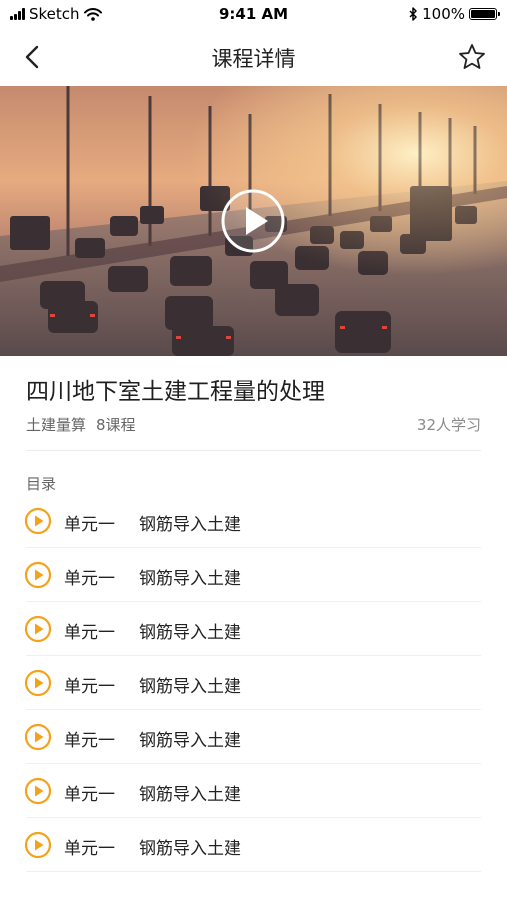 The image size is (507, 900). Describe the element at coordinates (56, 425) in the screenshot. I see `course-category: 土建量算` at that location.